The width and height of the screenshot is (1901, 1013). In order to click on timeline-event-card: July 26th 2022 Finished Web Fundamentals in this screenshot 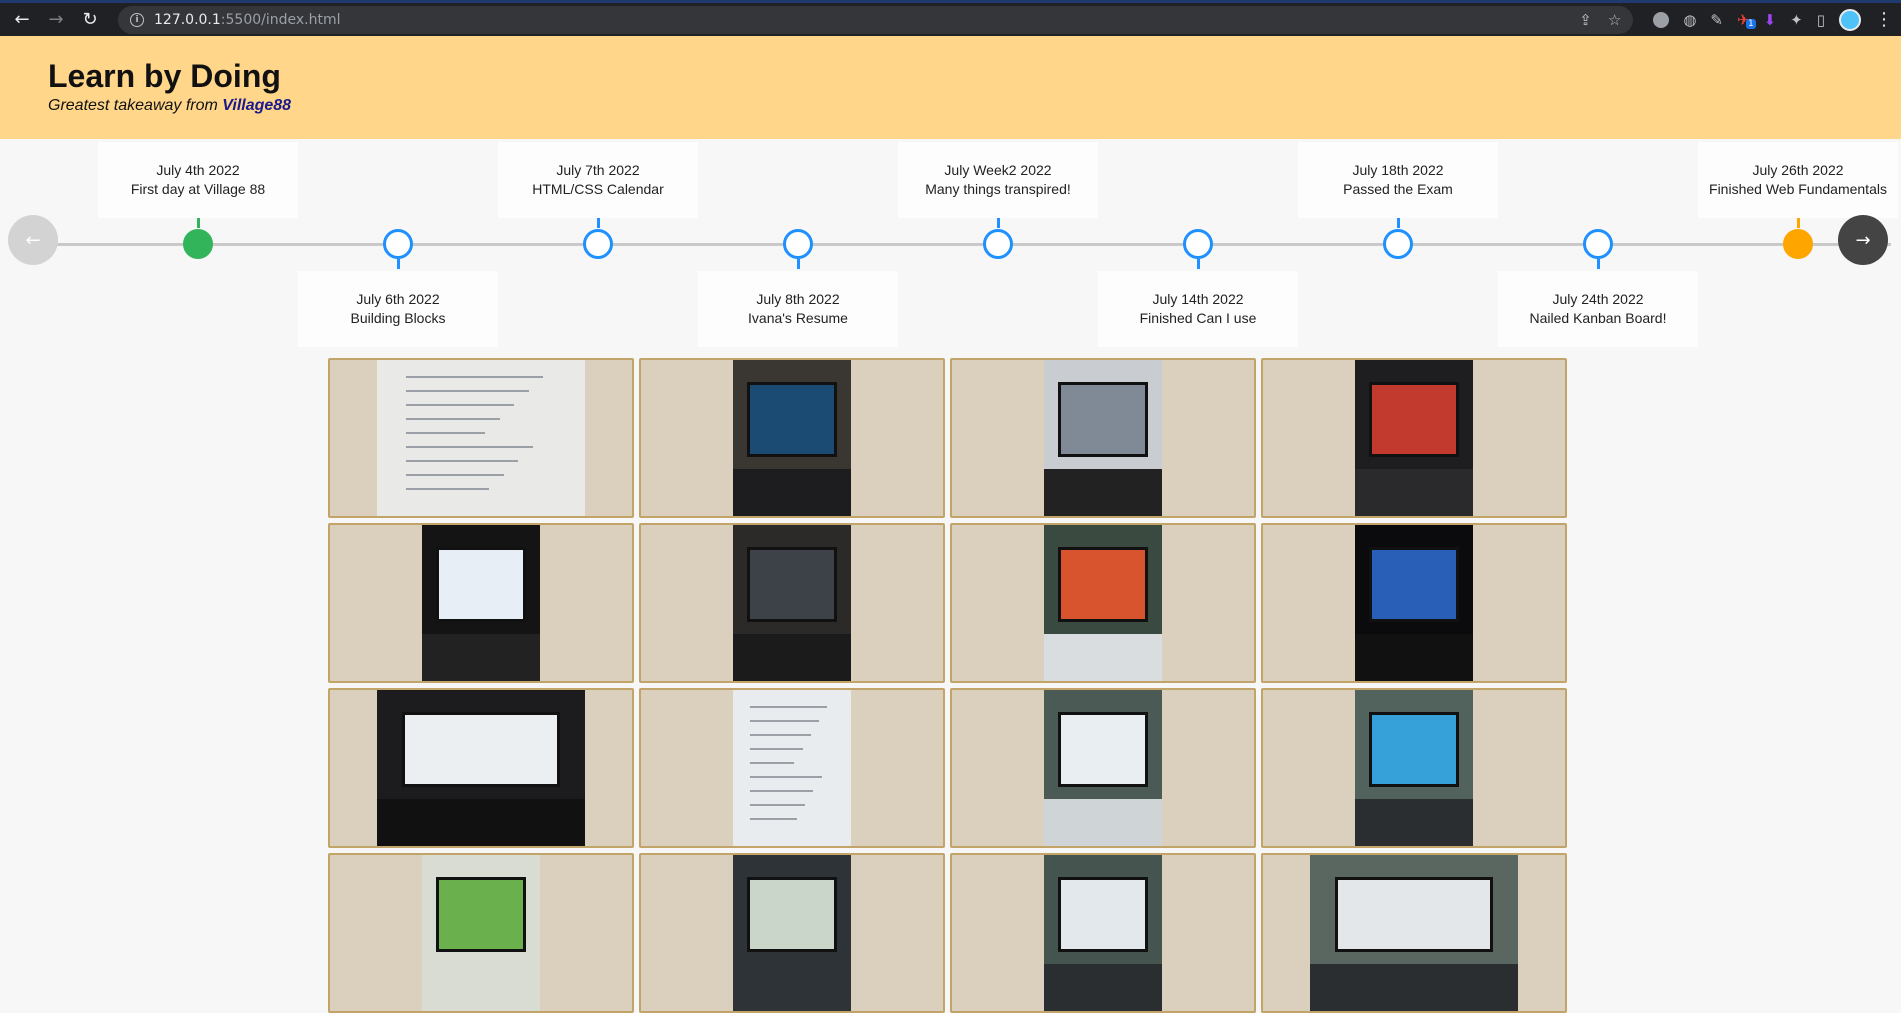, I will do `click(1798, 180)`.